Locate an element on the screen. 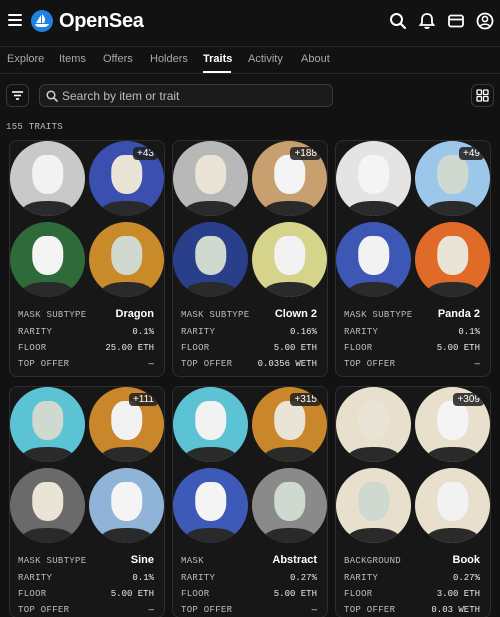 The width and height of the screenshot is (500, 617). opensea-logo-icon is located at coordinates (42, 21).